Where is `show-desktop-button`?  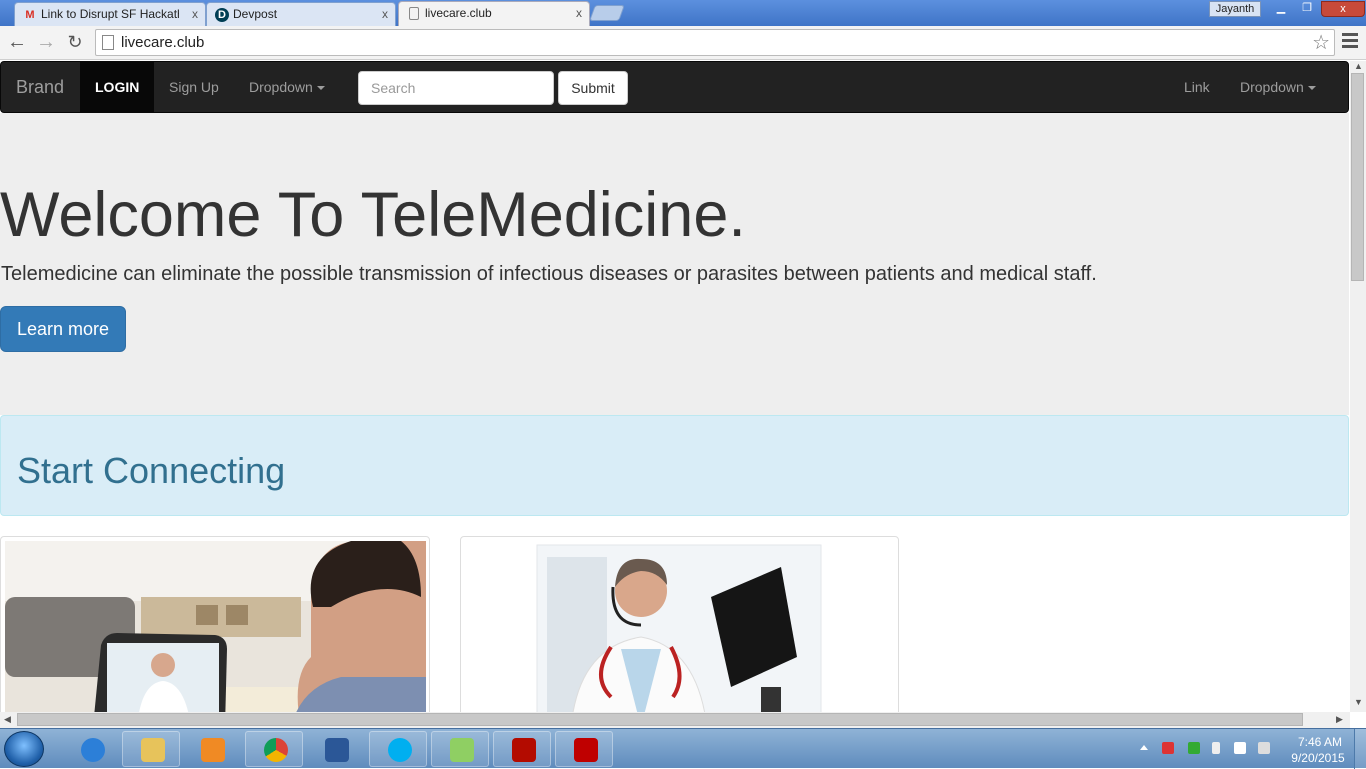
show-desktop-button is located at coordinates (1360, 749).